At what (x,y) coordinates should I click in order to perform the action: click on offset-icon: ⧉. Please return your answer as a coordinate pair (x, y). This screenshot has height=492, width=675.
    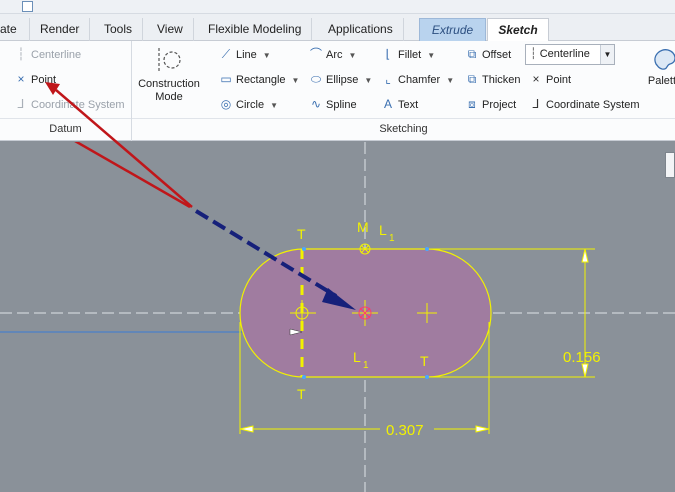
    Looking at the image, I should click on (472, 54).